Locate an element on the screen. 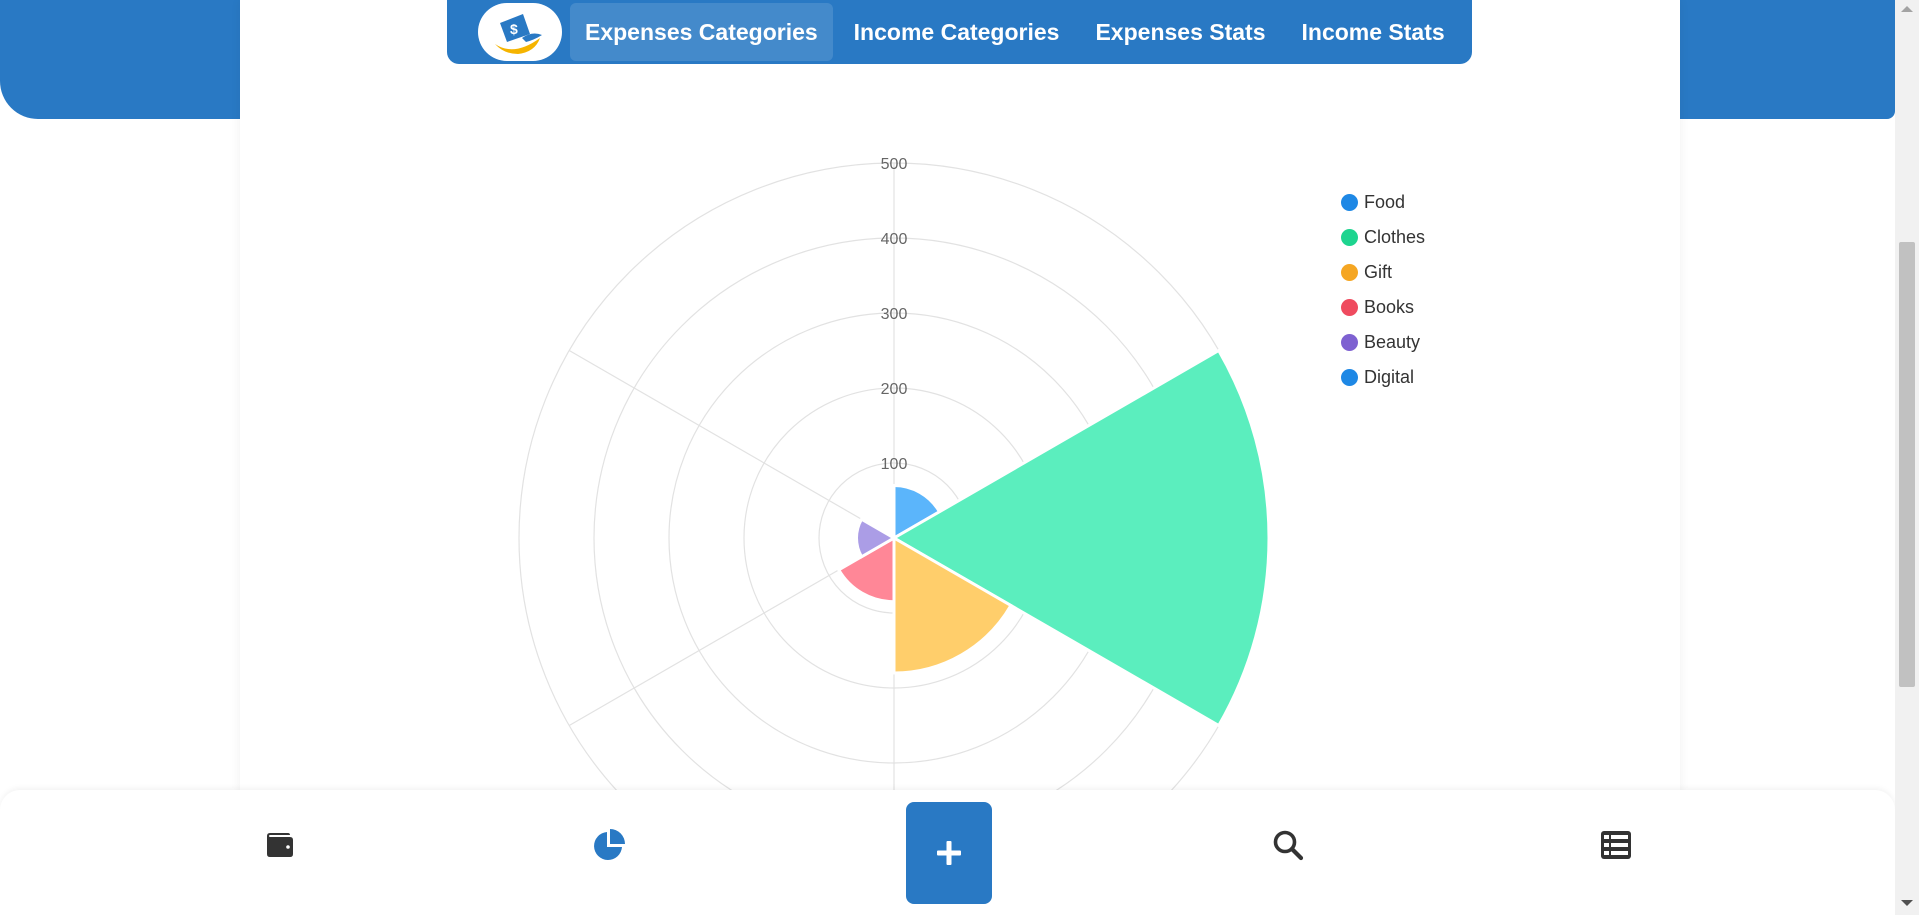  polar-segment-clothes is located at coordinates (1080, 538).